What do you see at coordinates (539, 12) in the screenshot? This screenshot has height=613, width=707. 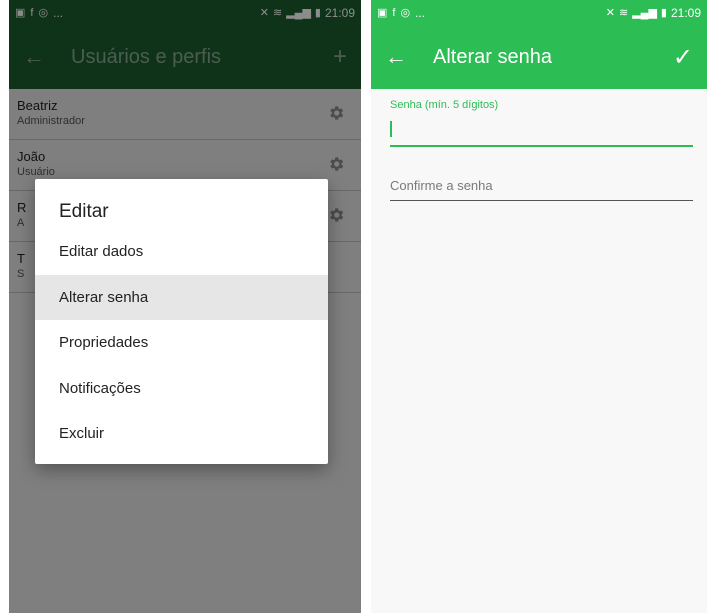 I see `status-bar: ▣ f ◎ ... ✕ ≋ ▂▄▆ ▮ 21:09` at bounding box center [539, 12].